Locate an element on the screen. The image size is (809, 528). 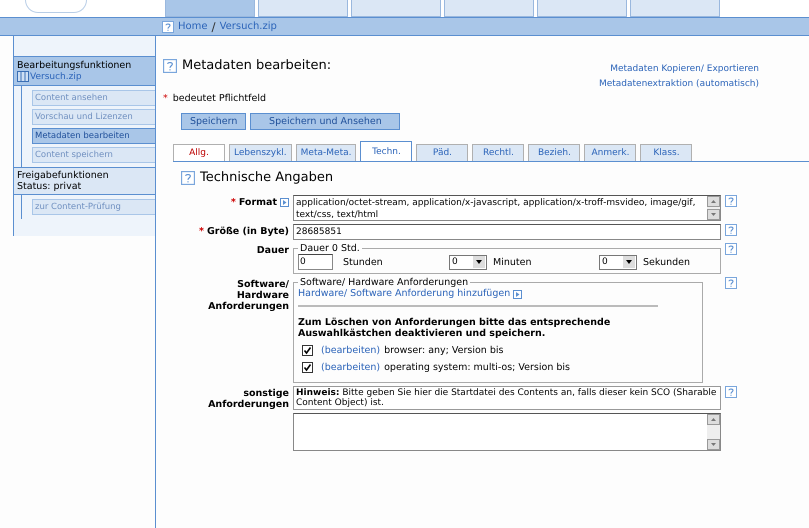
breadcrumb-link: Versuch.zip is located at coordinates (248, 26).